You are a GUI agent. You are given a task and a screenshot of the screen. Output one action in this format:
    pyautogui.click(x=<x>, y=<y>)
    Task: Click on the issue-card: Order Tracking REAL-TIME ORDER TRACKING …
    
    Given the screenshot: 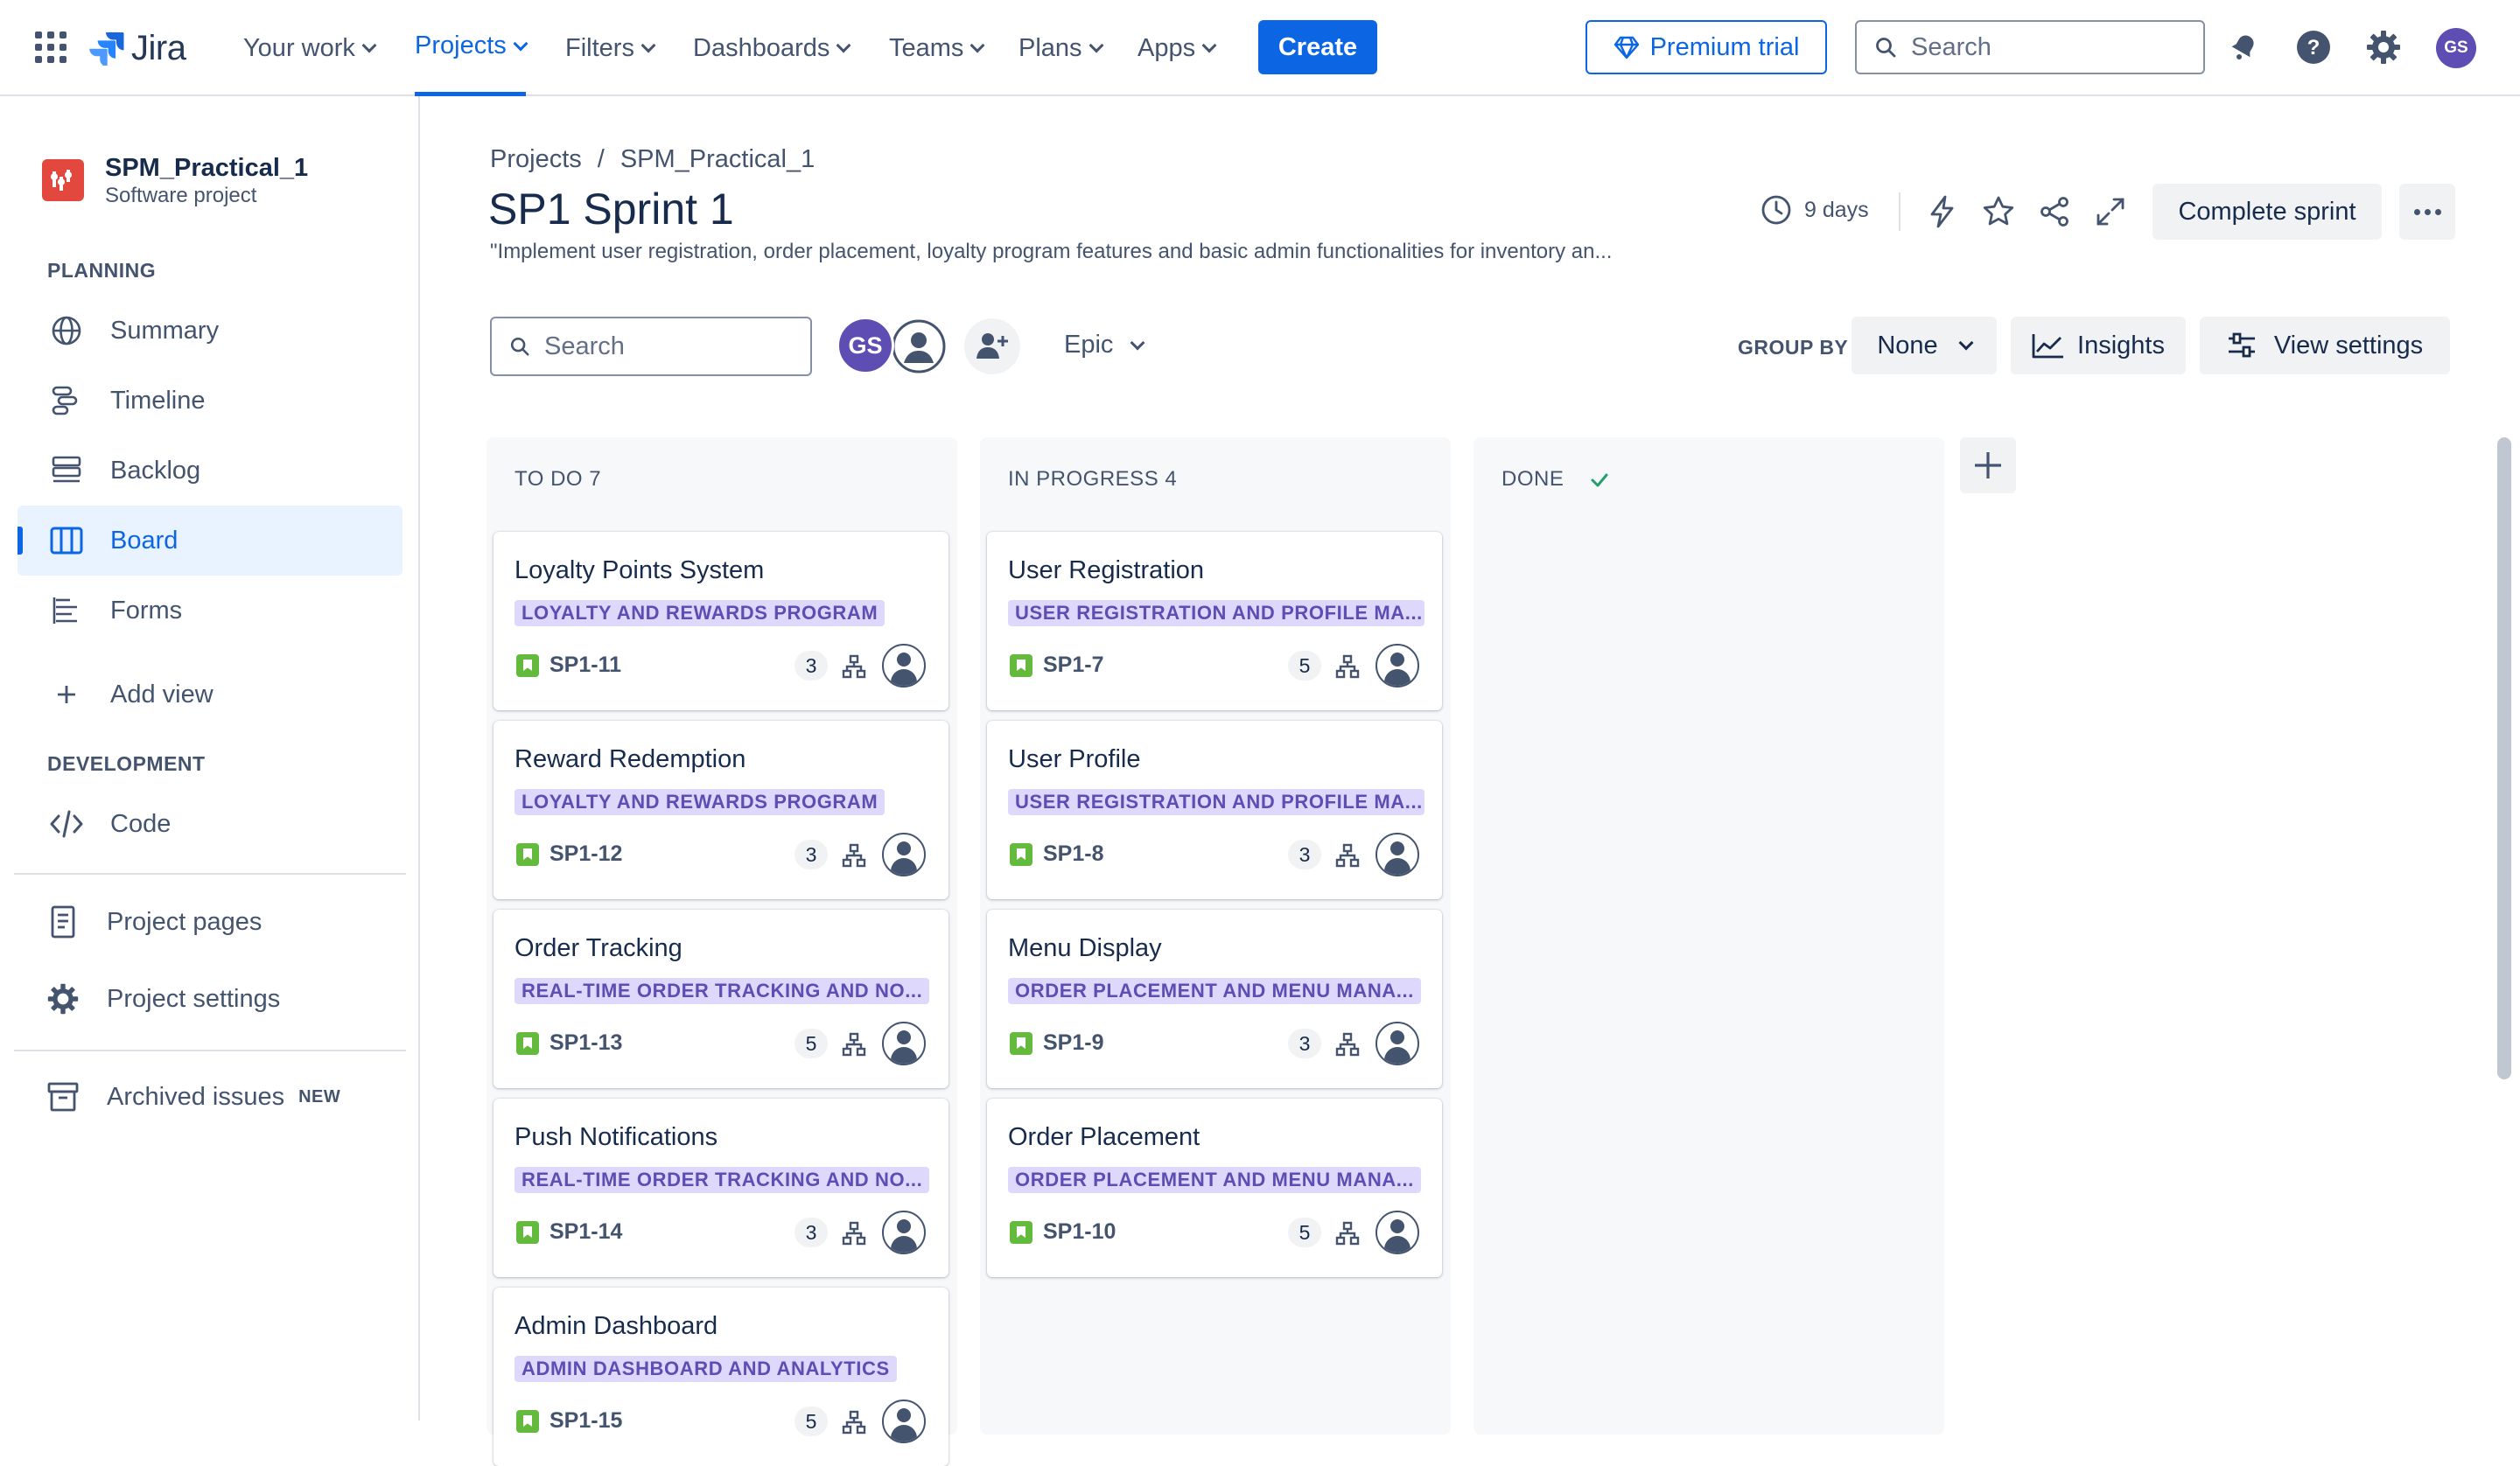 What is the action you would take?
    pyautogui.click(x=721, y=999)
    